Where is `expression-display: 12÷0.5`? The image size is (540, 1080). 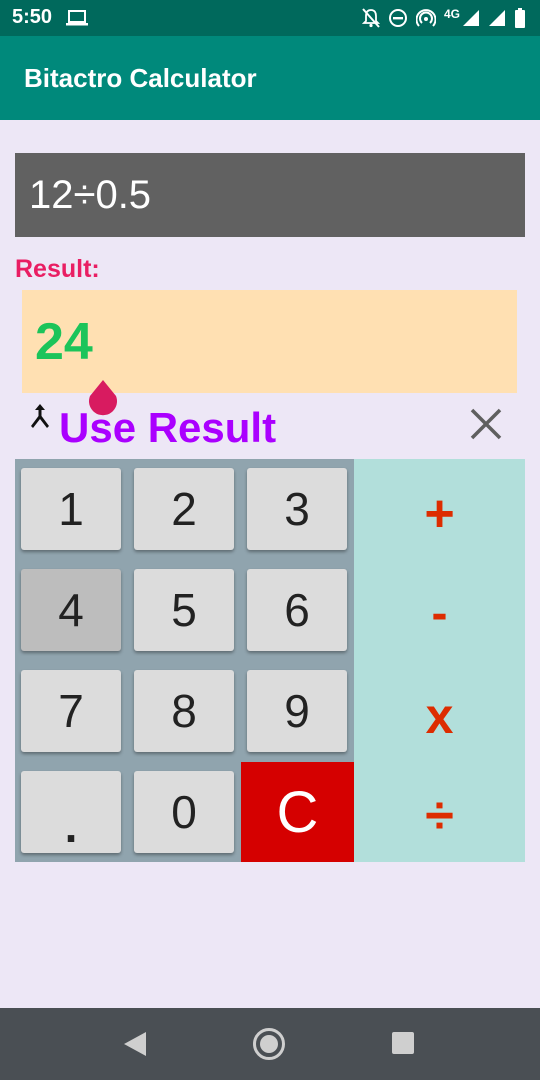 expression-display: 12÷0.5 is located at coordinates (270, 195).